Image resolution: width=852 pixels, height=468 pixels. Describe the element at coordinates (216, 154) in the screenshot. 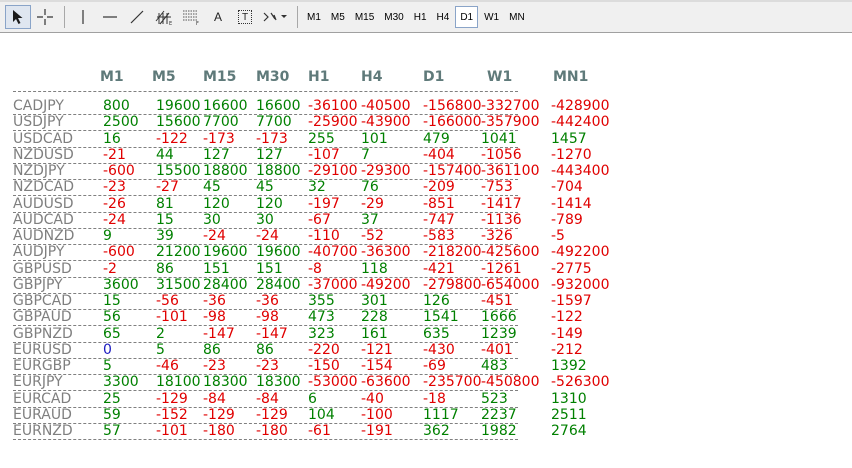

I see `table-cell: 127` at that location.